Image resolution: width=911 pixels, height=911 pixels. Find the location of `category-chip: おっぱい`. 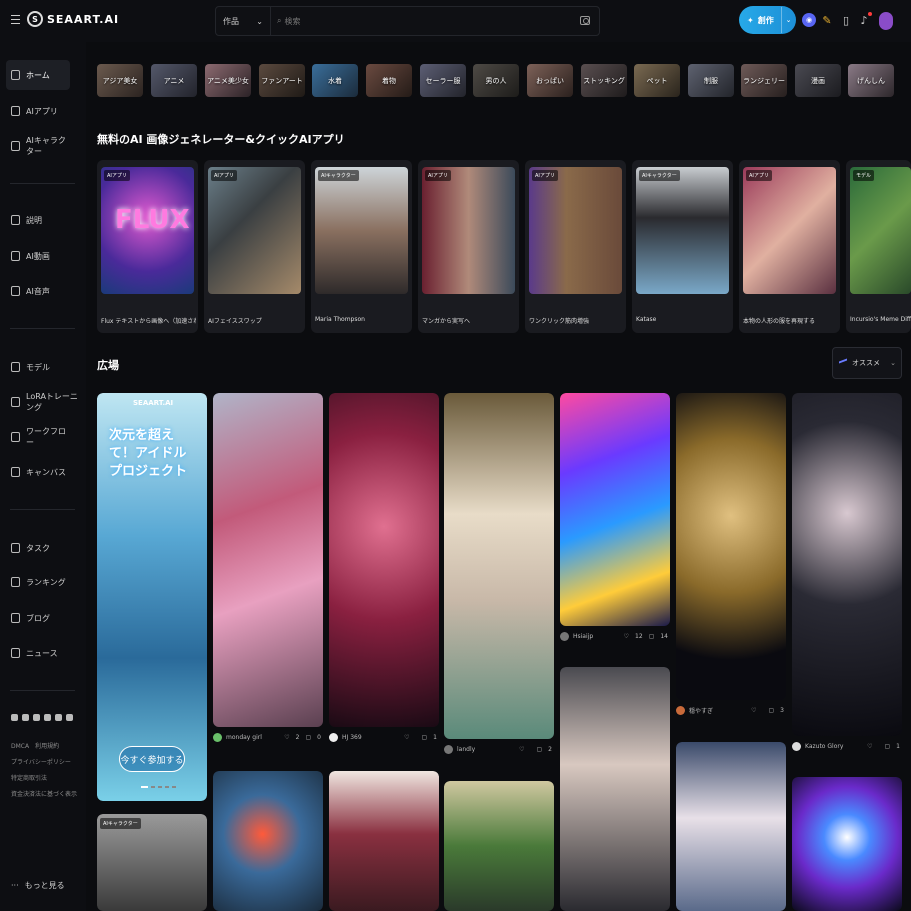

category-chip: おっぱい is located at coordinates (550, 80).